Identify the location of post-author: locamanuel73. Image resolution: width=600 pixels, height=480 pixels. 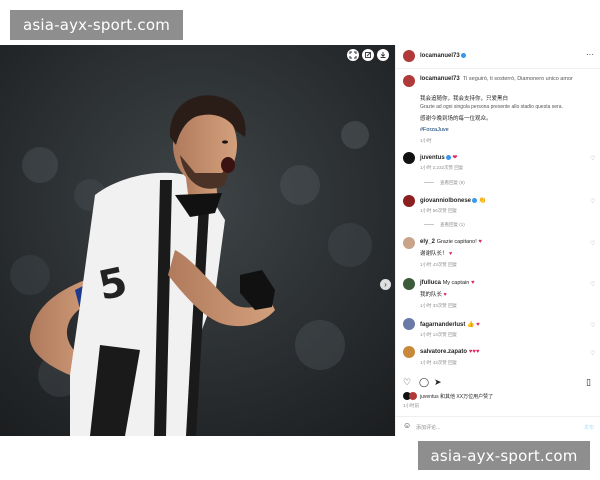
(443, 56).